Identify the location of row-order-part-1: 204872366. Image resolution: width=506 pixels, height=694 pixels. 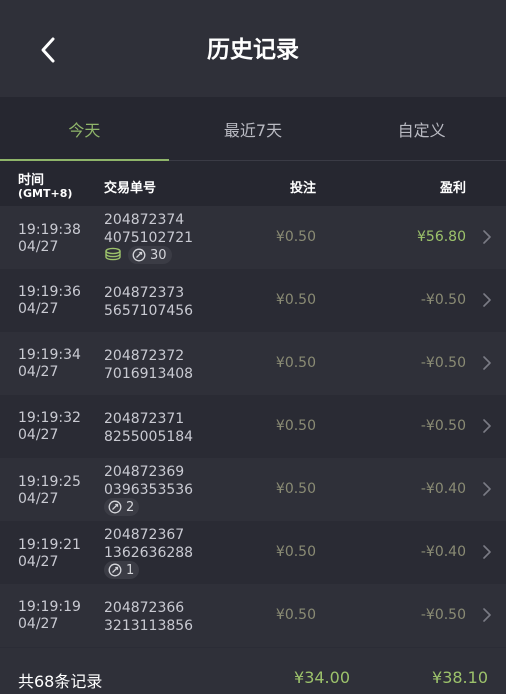
(144, 608).